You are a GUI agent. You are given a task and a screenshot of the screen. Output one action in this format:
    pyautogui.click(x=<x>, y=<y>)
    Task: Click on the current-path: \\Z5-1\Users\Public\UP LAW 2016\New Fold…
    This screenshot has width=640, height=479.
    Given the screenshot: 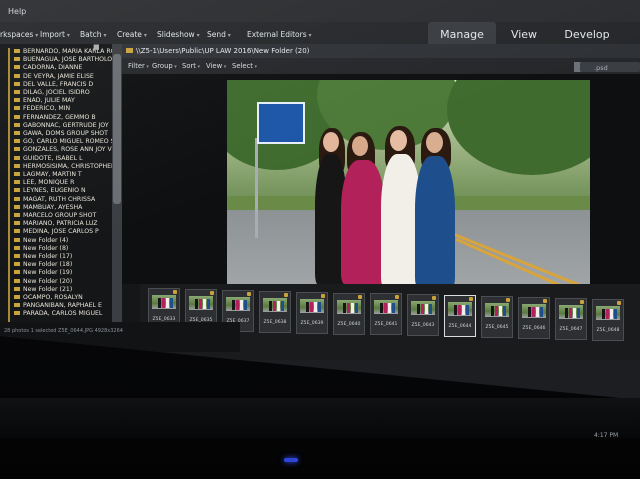 What is the action you would take?
    pyautogui.click(x=222, y=51)
    